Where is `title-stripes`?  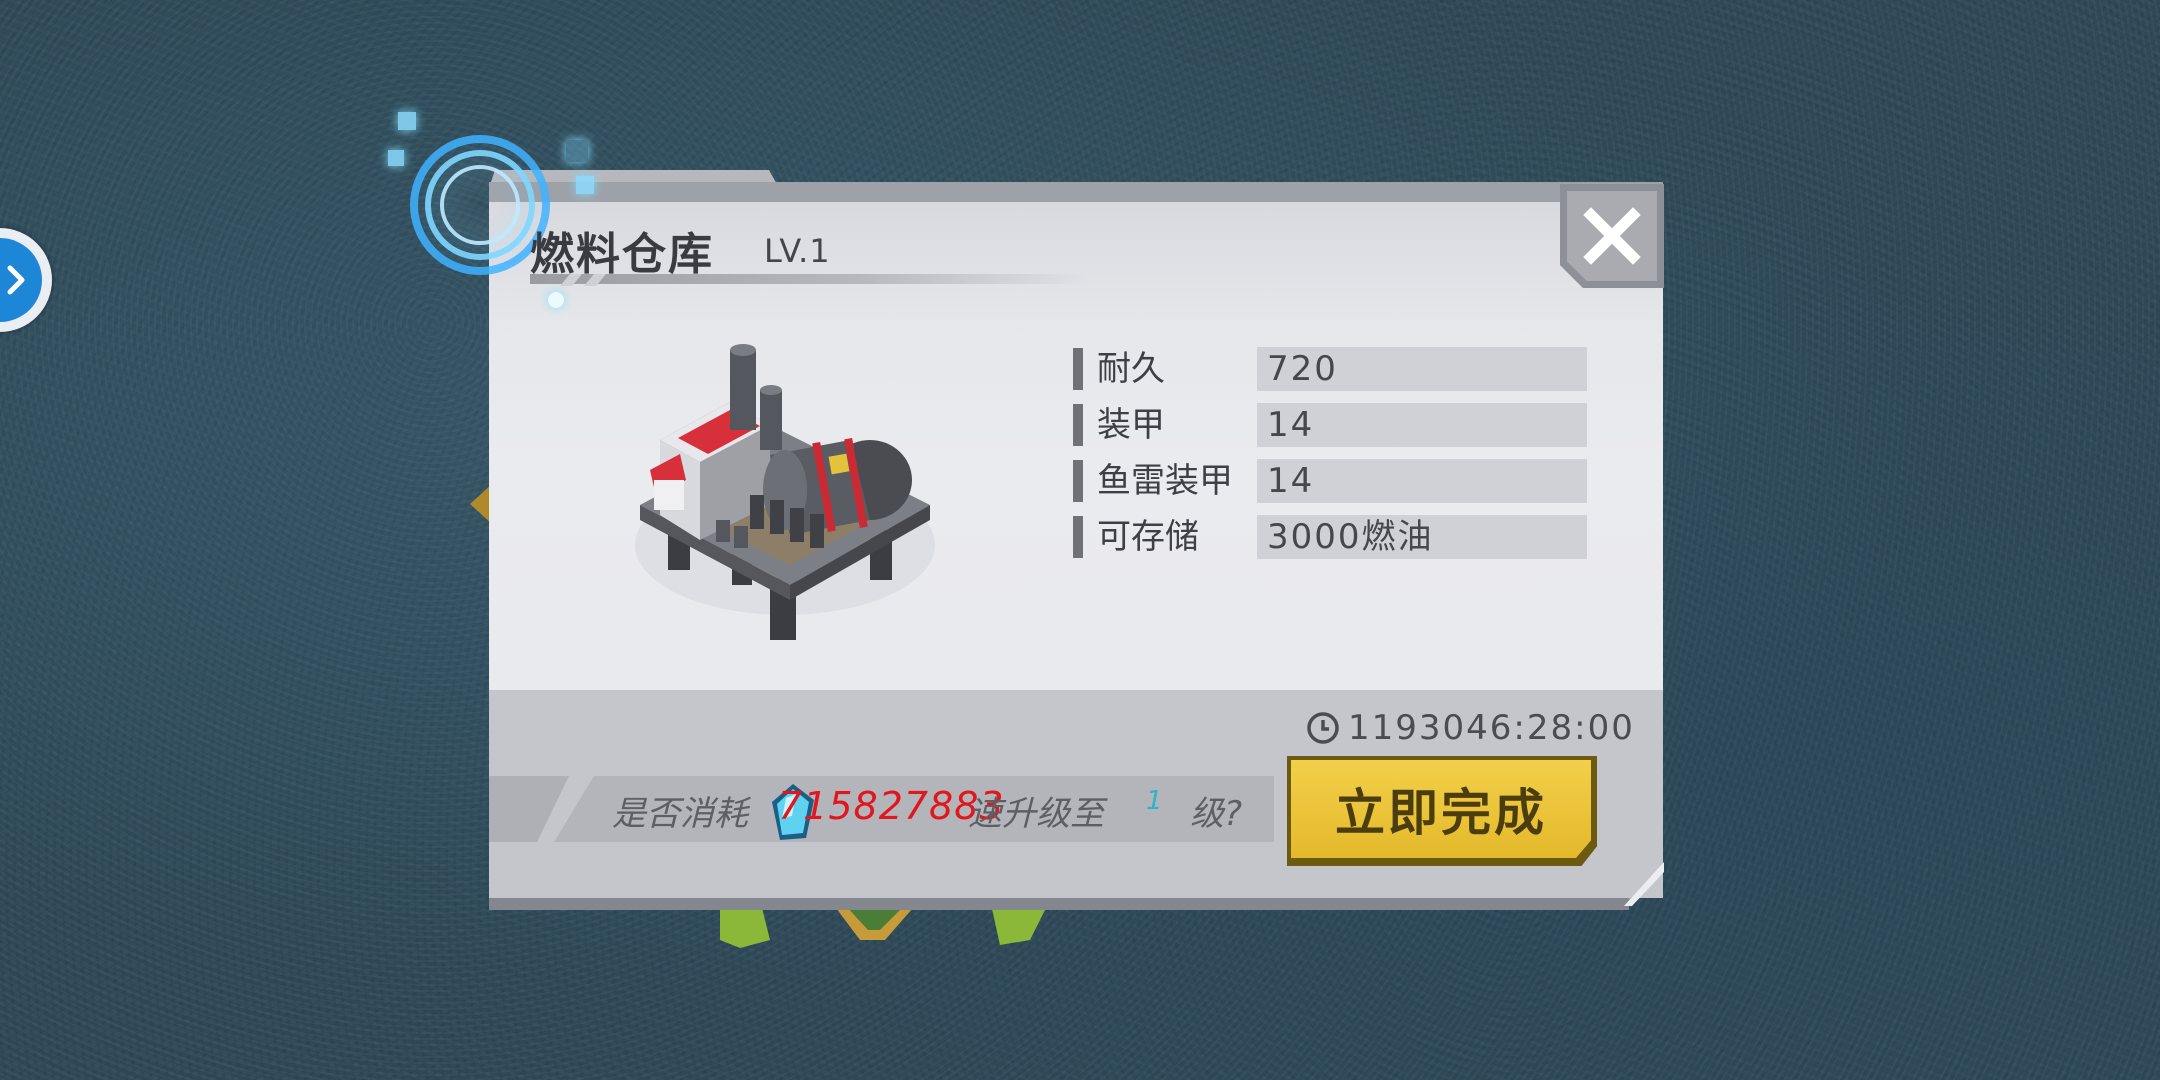 title-stripes is located at coordinates (583, 280).